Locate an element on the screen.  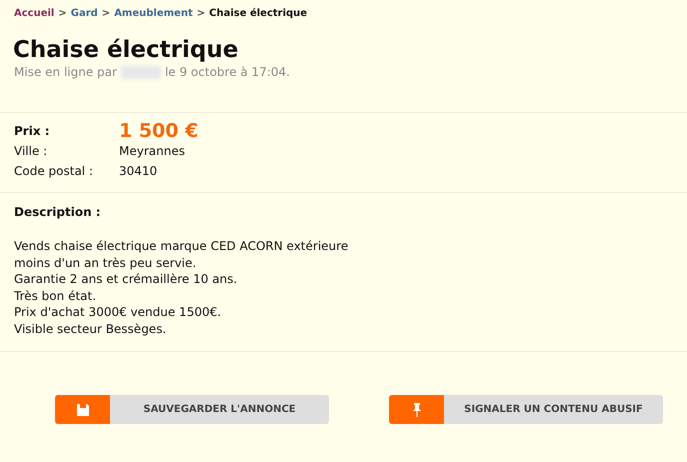
posted-date: le 9 octobre à 17:04. is located at coordinates (227, 72).